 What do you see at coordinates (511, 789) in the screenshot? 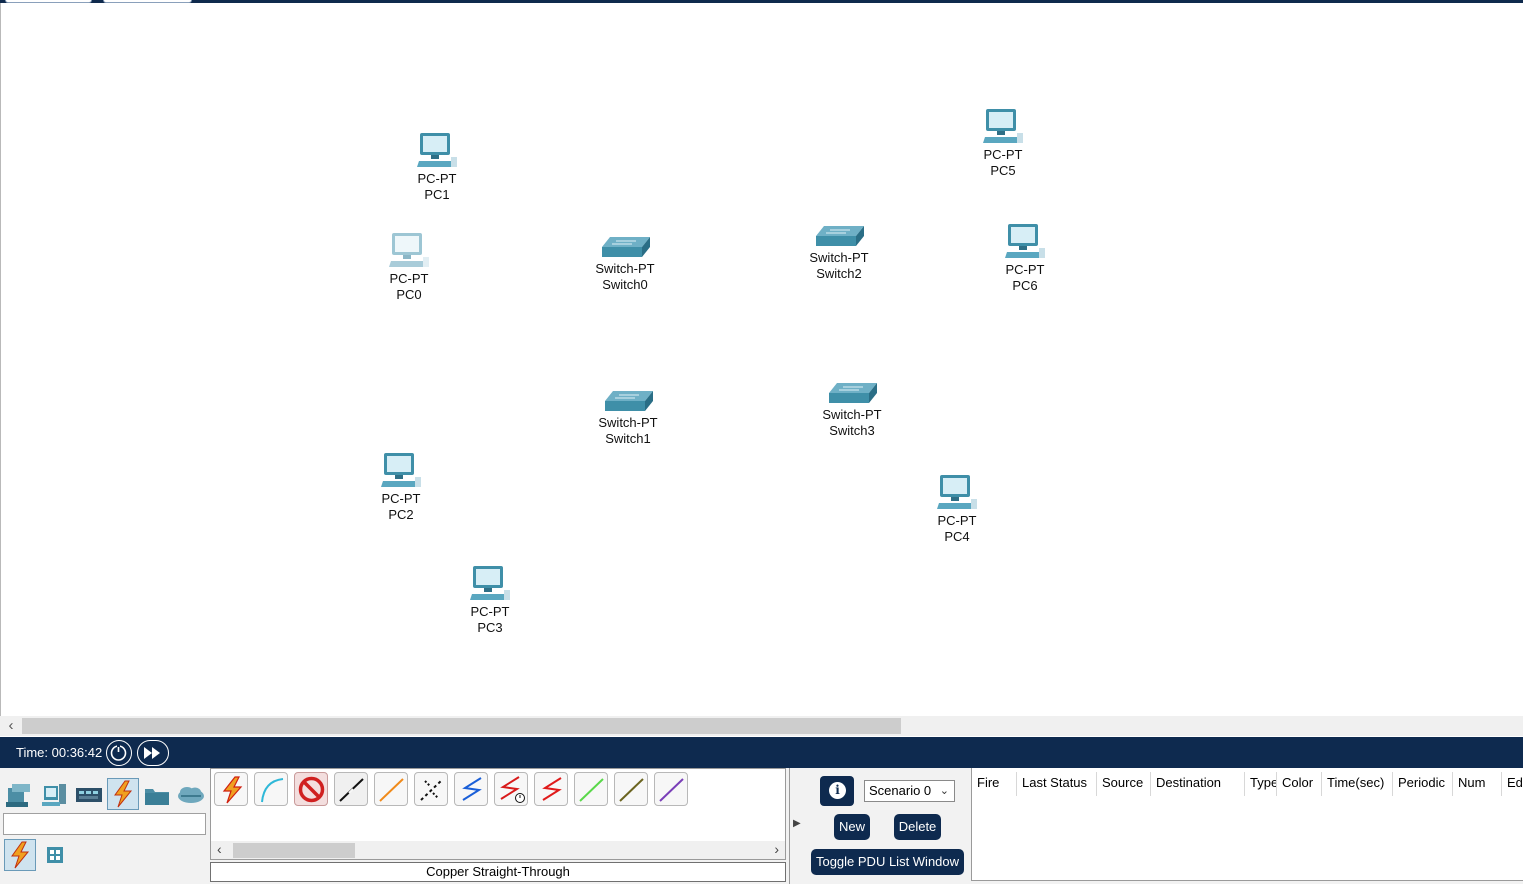
I see `connection-coaxial` at bounding box center [511, 789].